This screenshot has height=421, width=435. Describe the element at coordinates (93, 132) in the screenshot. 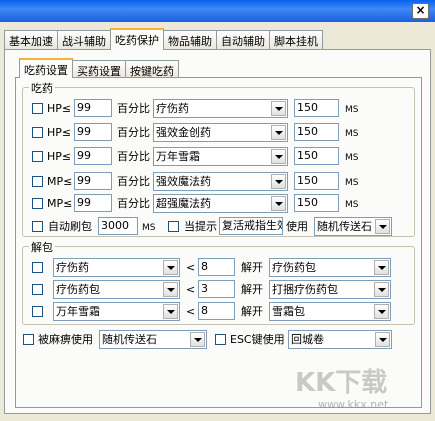

I see `potion-row-2-threshold: 99` at that location.